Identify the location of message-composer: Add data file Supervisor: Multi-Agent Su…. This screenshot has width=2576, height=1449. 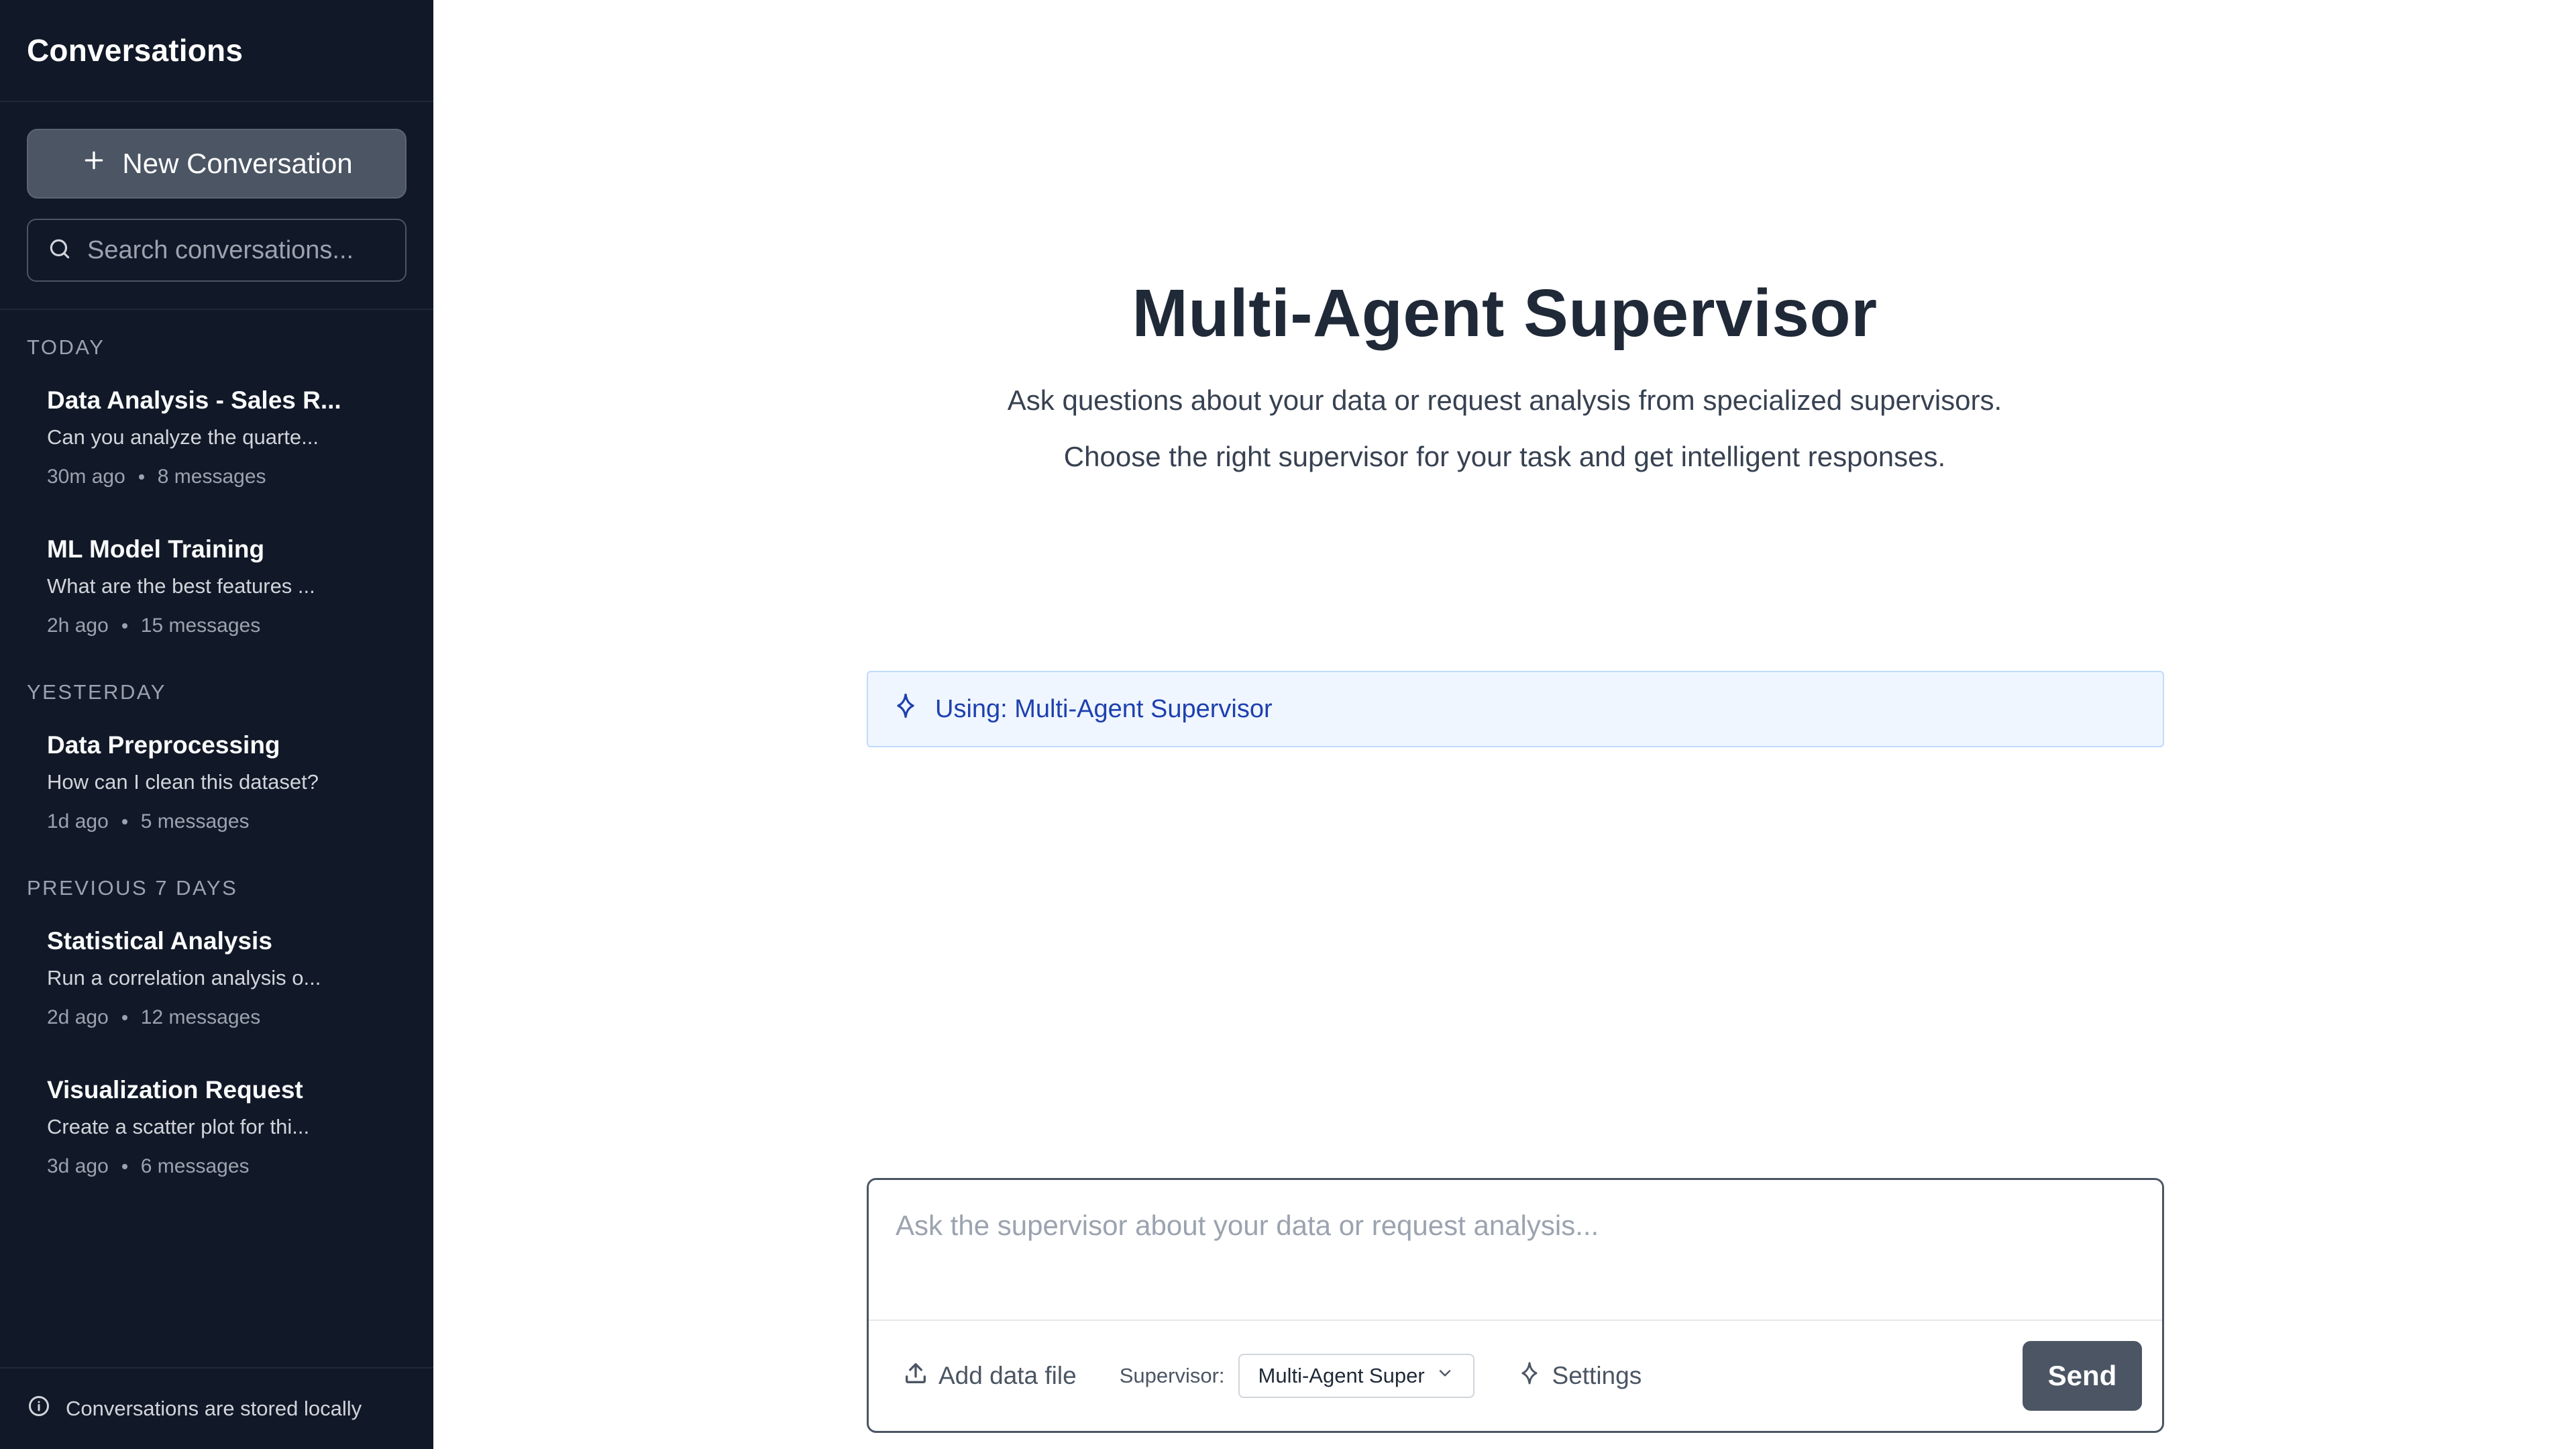
(1515, 1305).